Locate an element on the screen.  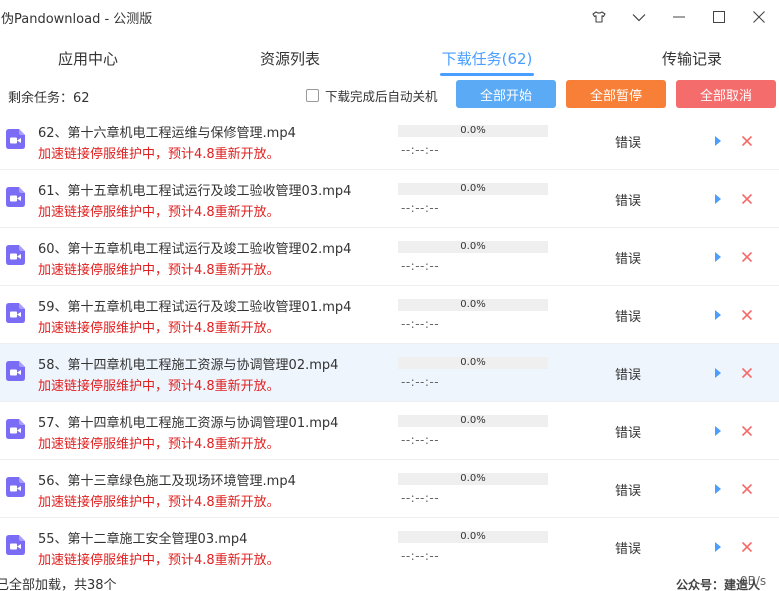
pause-all-button: 全部暂停 is located at coordinates (616, 94).